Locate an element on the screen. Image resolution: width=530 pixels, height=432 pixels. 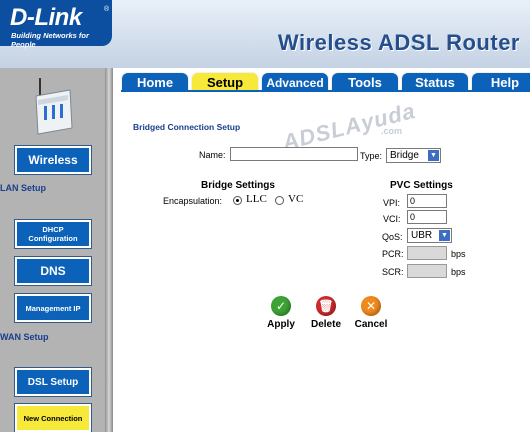
name-input is located at coordinates (294, 154).